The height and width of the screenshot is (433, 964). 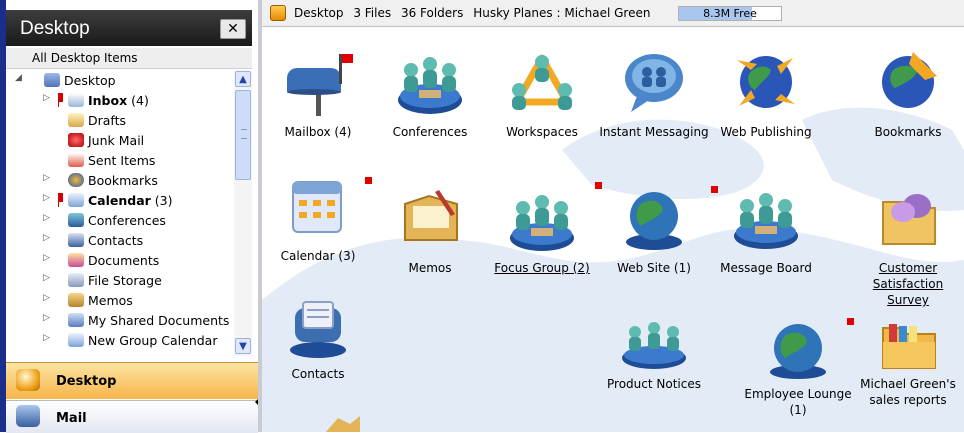 I want to click on tile-message-board: Message Board, so click(x=766, y=229).